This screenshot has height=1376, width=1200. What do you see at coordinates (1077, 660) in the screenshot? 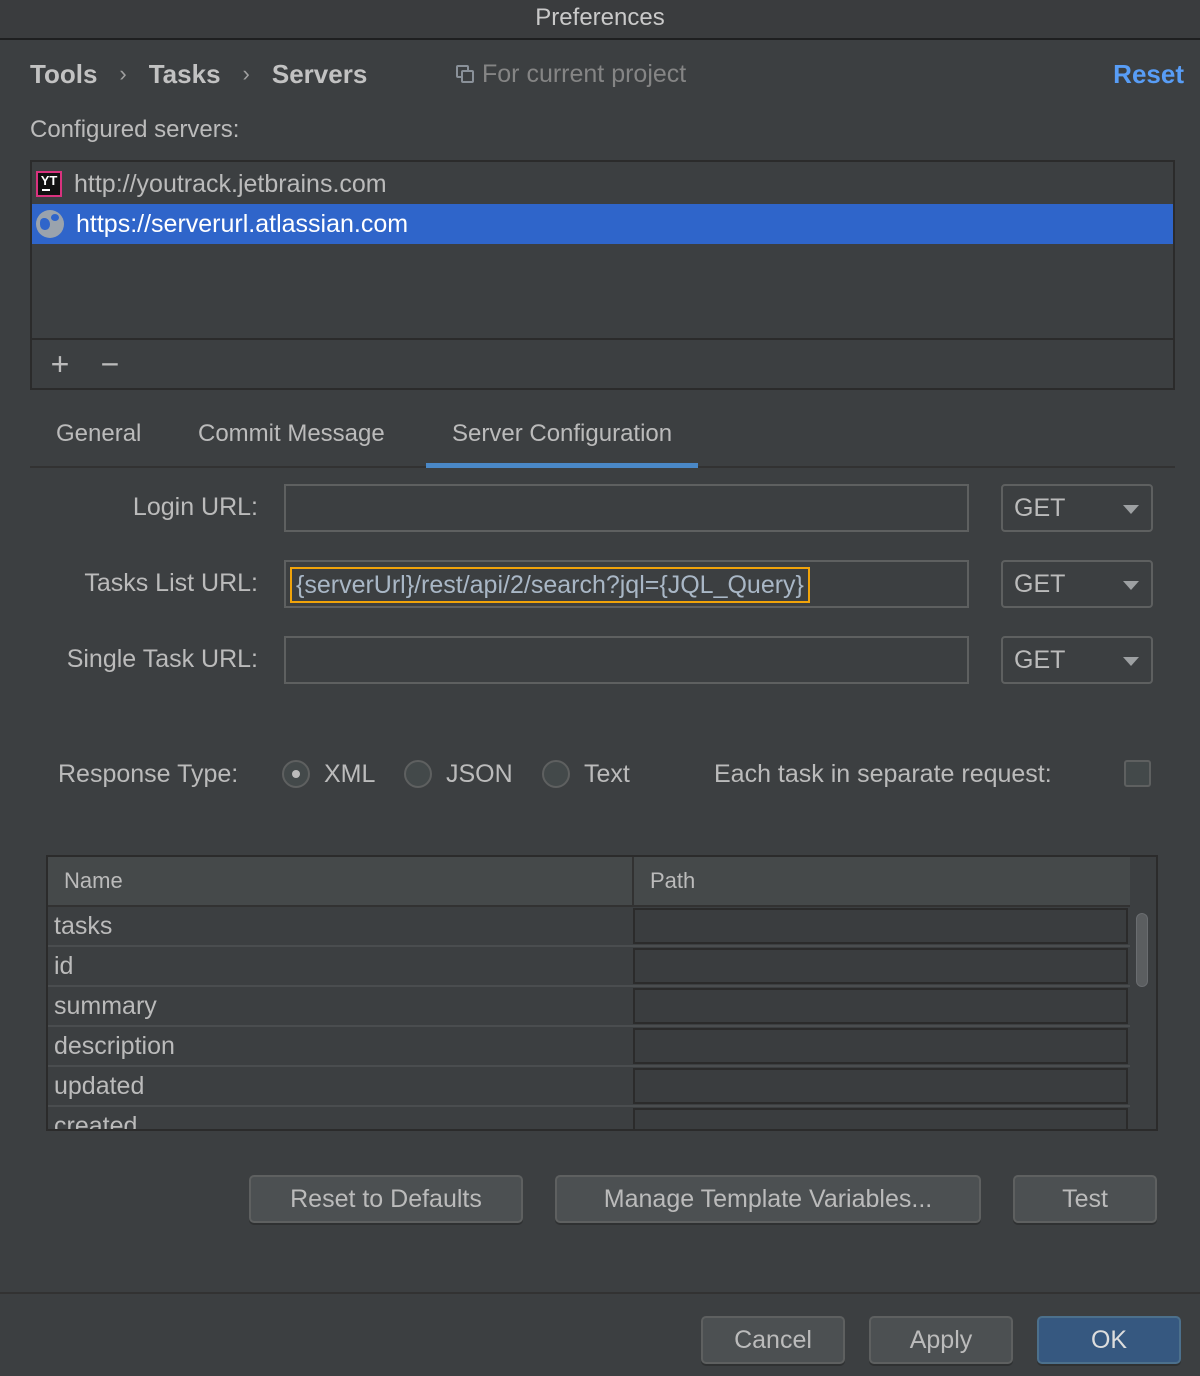
I see `single-task-method-select: GET` at bounding box center [1077, 660].